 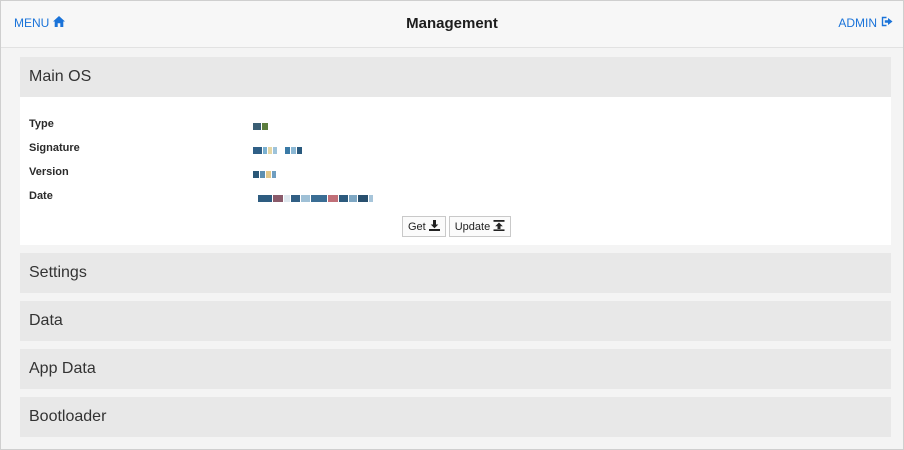 I want to click on section-header-app-data: App Data, so click(x=455, y=369).